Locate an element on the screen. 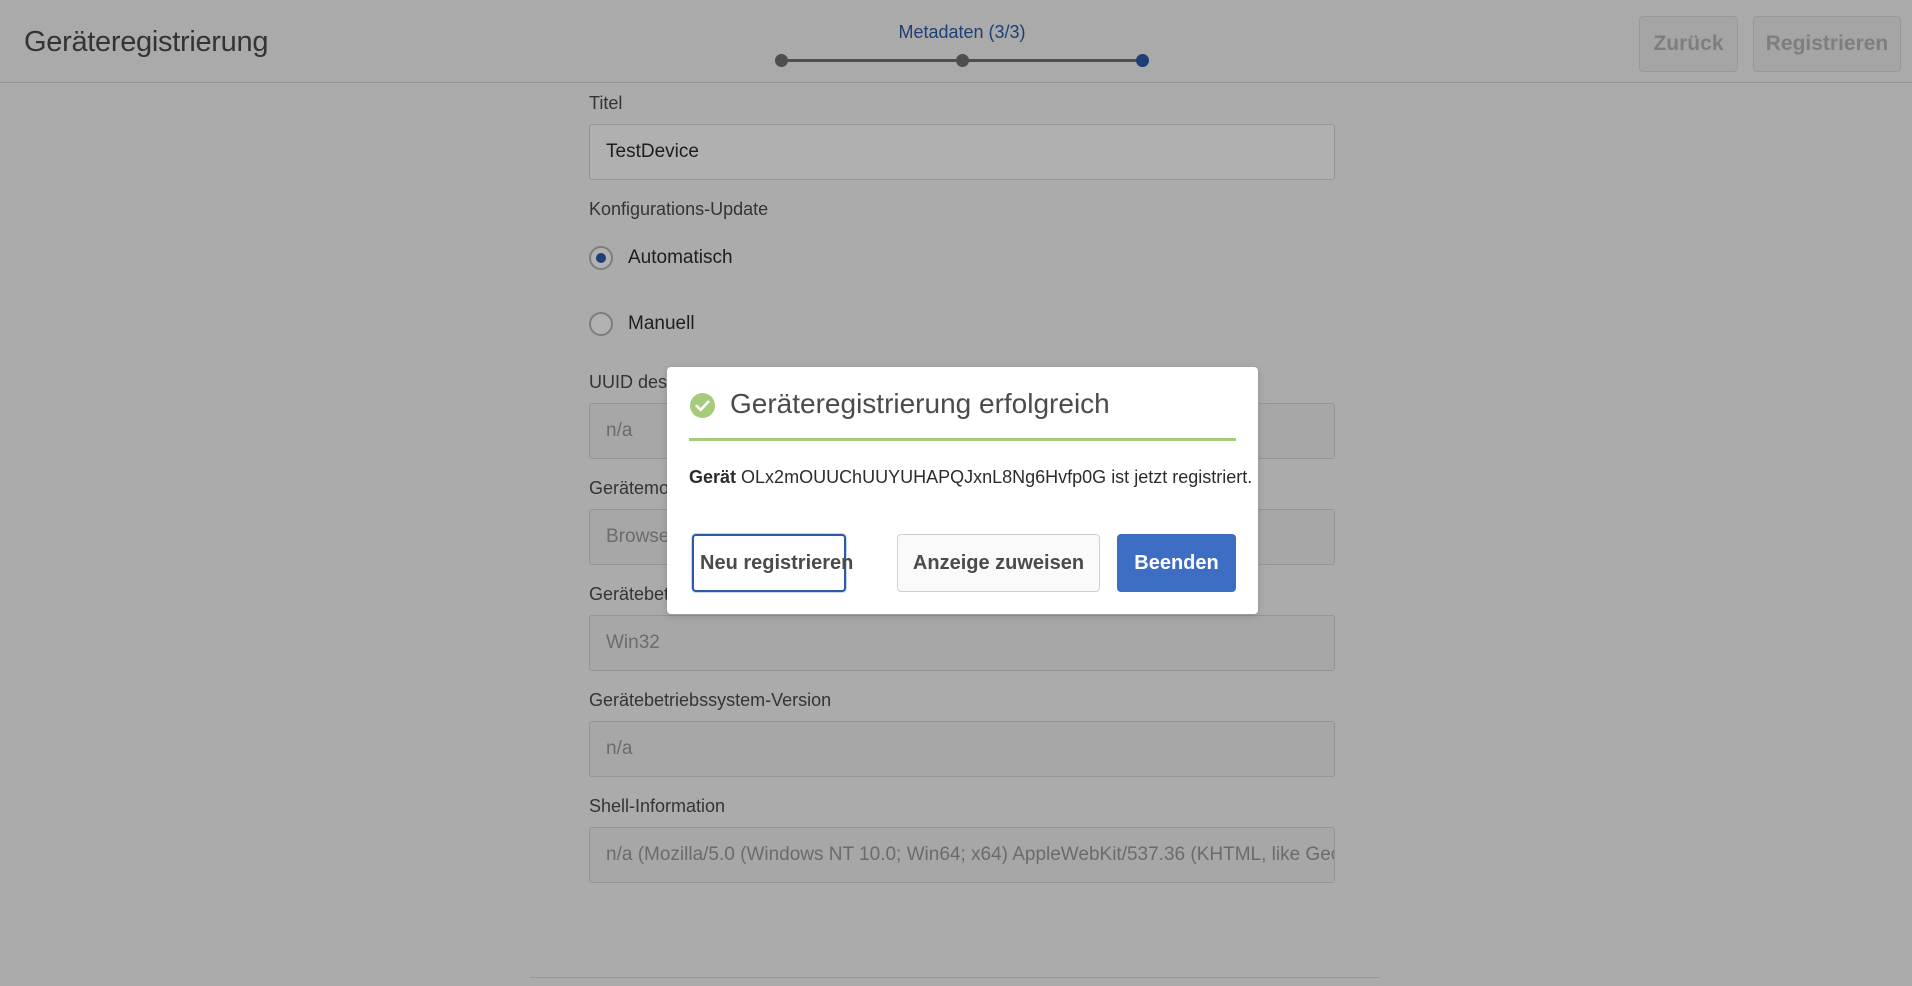  check-circle-icon is located at coordinates (702, 405).